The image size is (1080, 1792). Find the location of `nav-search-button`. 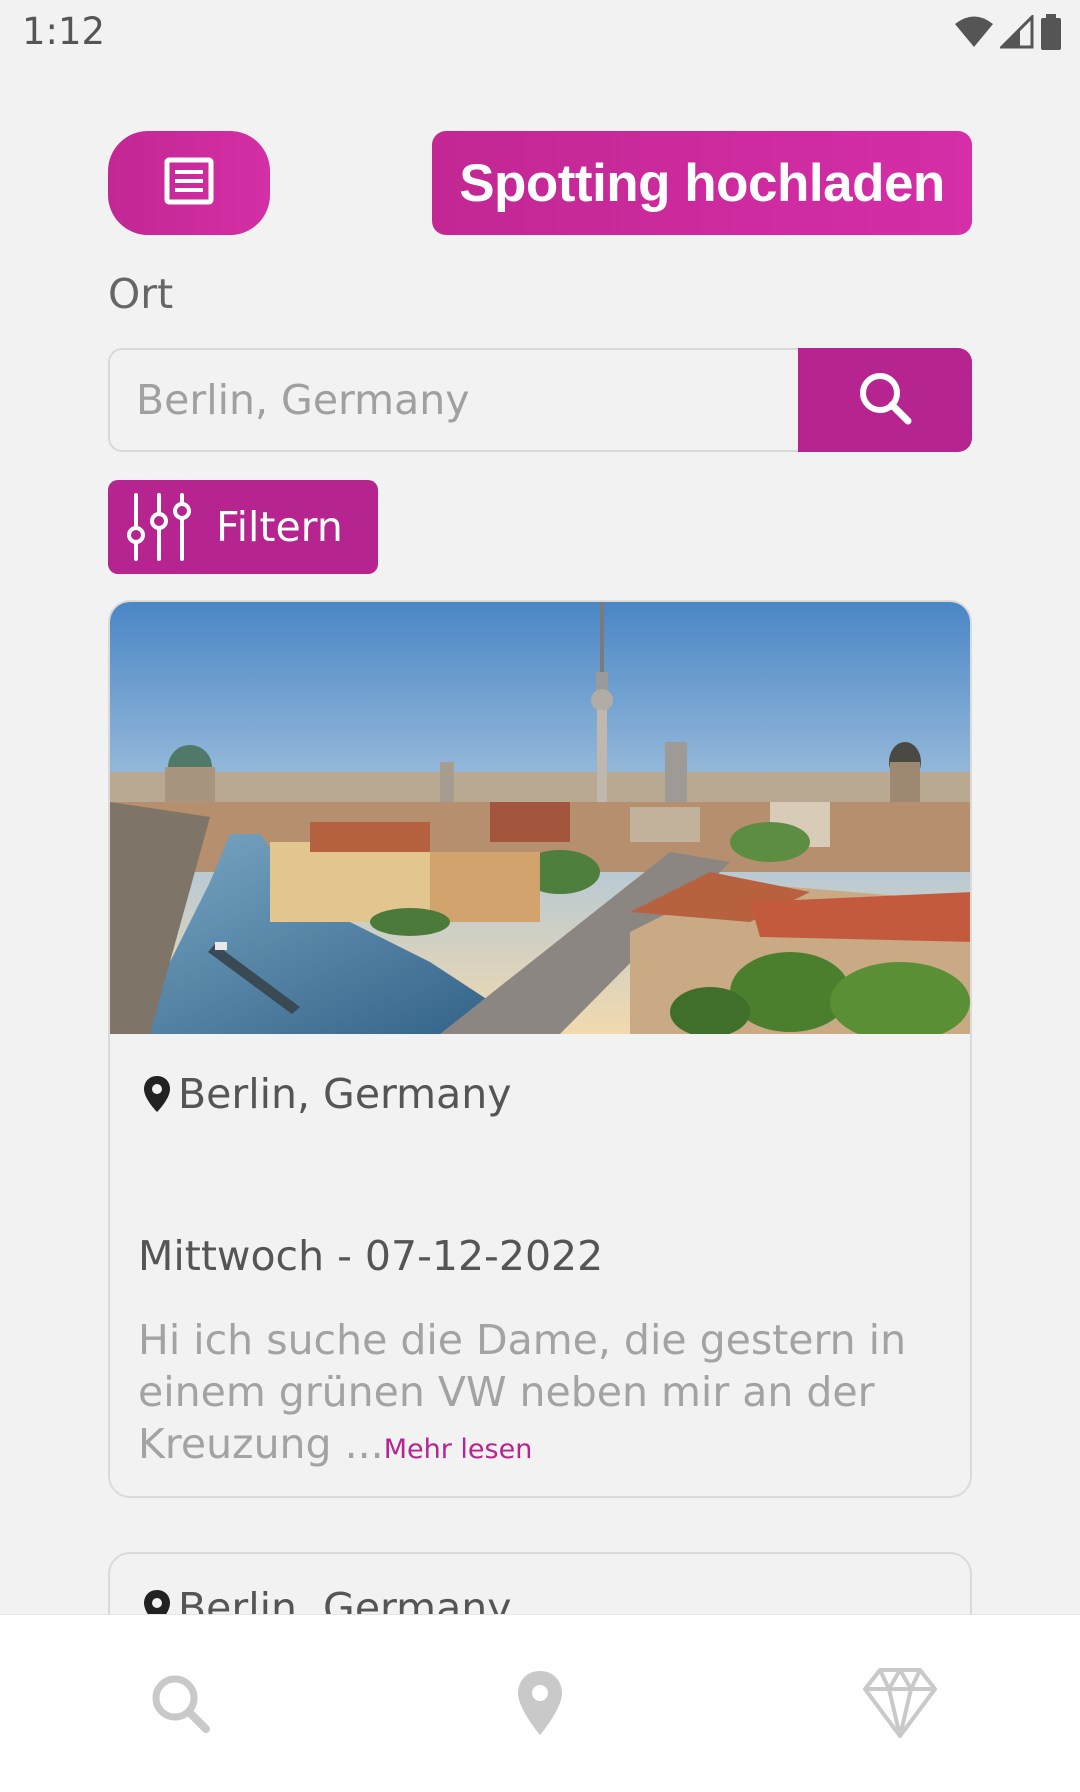

nav-search-button is located at coordinates (180, 1705).